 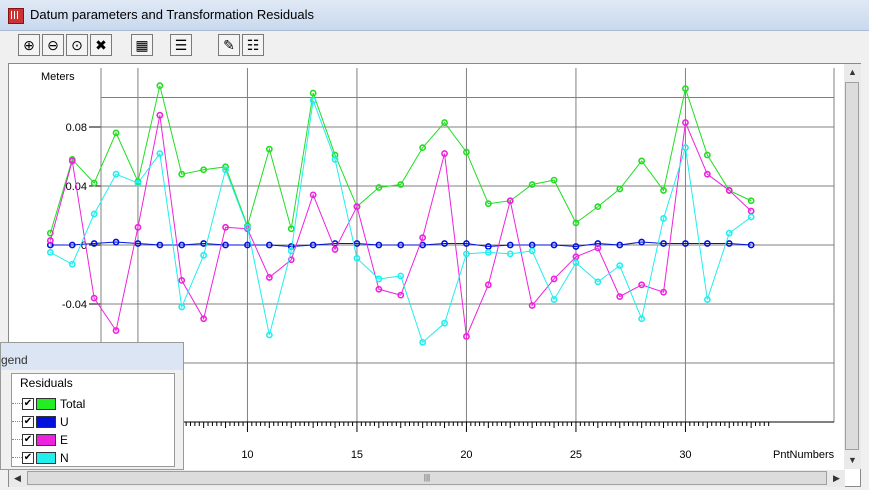 I want to click on horizontal-scroll-thumb: |||, so click(x=427, y=478).